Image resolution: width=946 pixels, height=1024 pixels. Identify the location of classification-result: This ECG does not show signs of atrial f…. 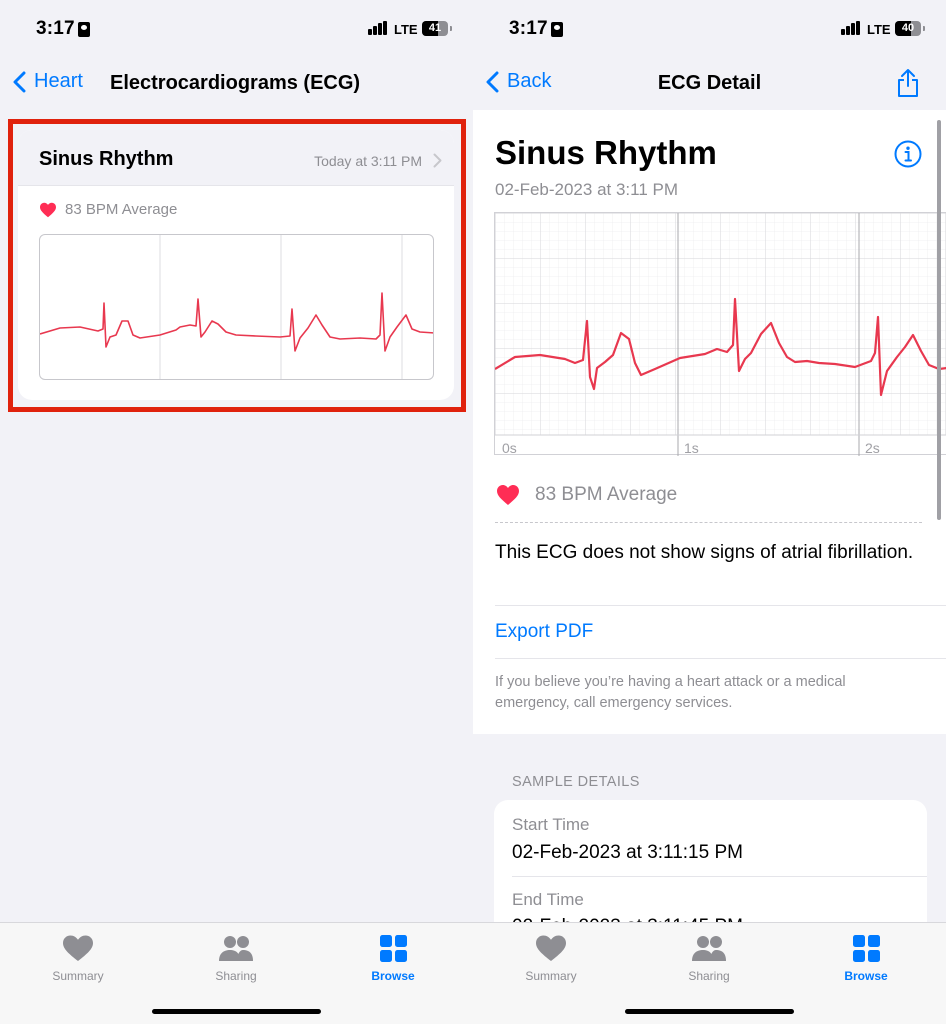
(704, 552).